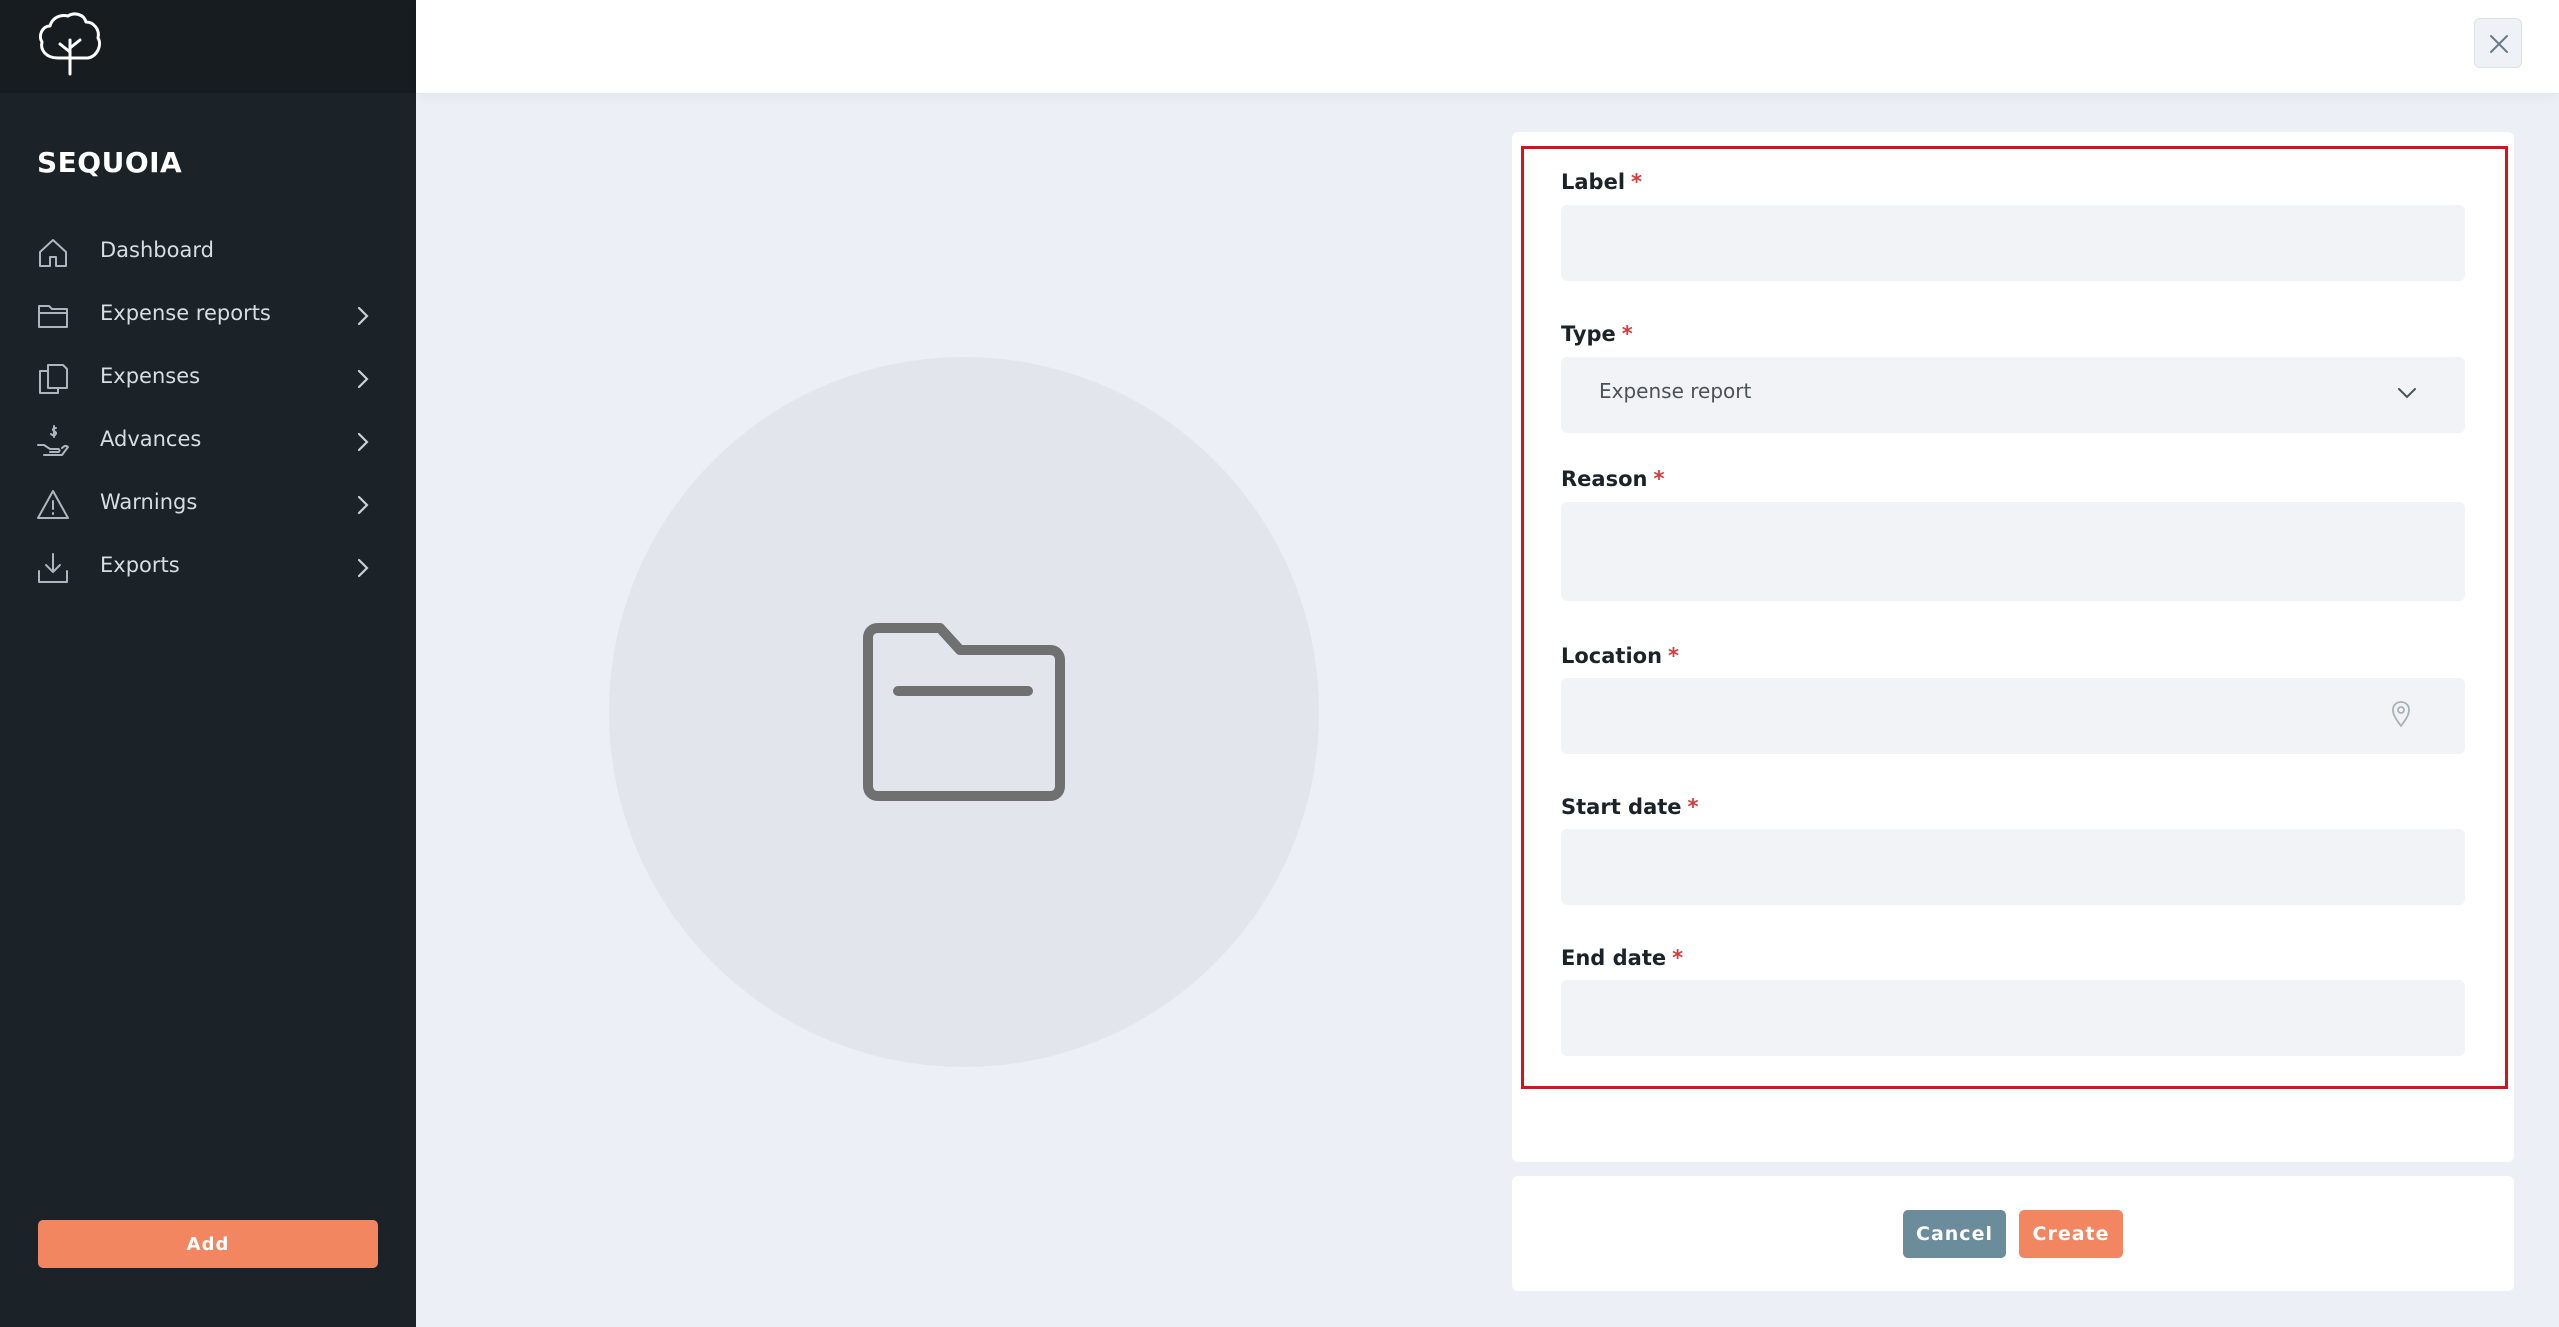  What do you see at coordinates (2013, 867) in the screenshot?
I see `start-date-input` at bounding box center [2013, 867].